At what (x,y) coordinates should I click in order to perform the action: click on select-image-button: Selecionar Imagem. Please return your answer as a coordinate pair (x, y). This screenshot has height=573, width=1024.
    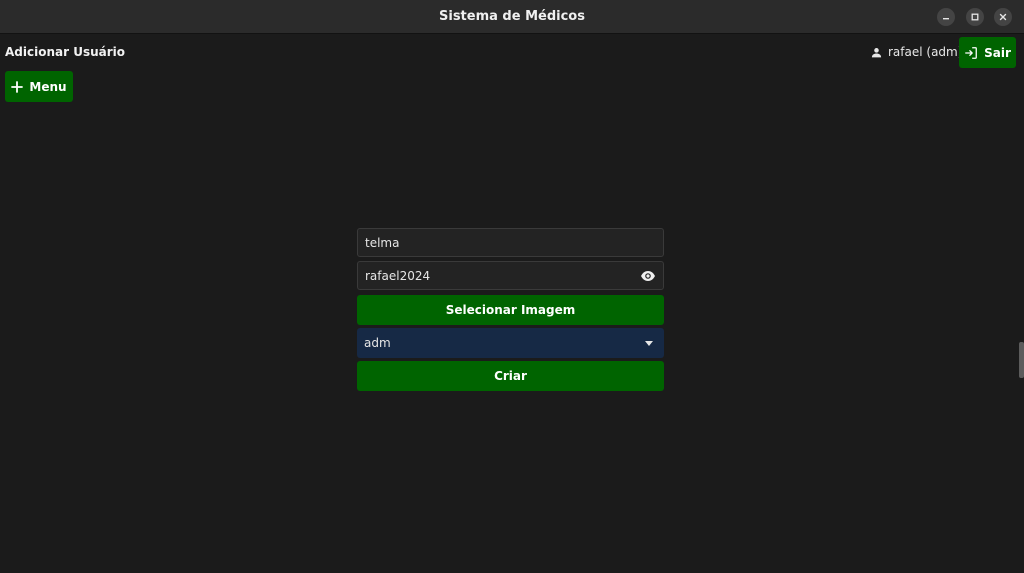
    Looking at the image, I should click on (510, 310).